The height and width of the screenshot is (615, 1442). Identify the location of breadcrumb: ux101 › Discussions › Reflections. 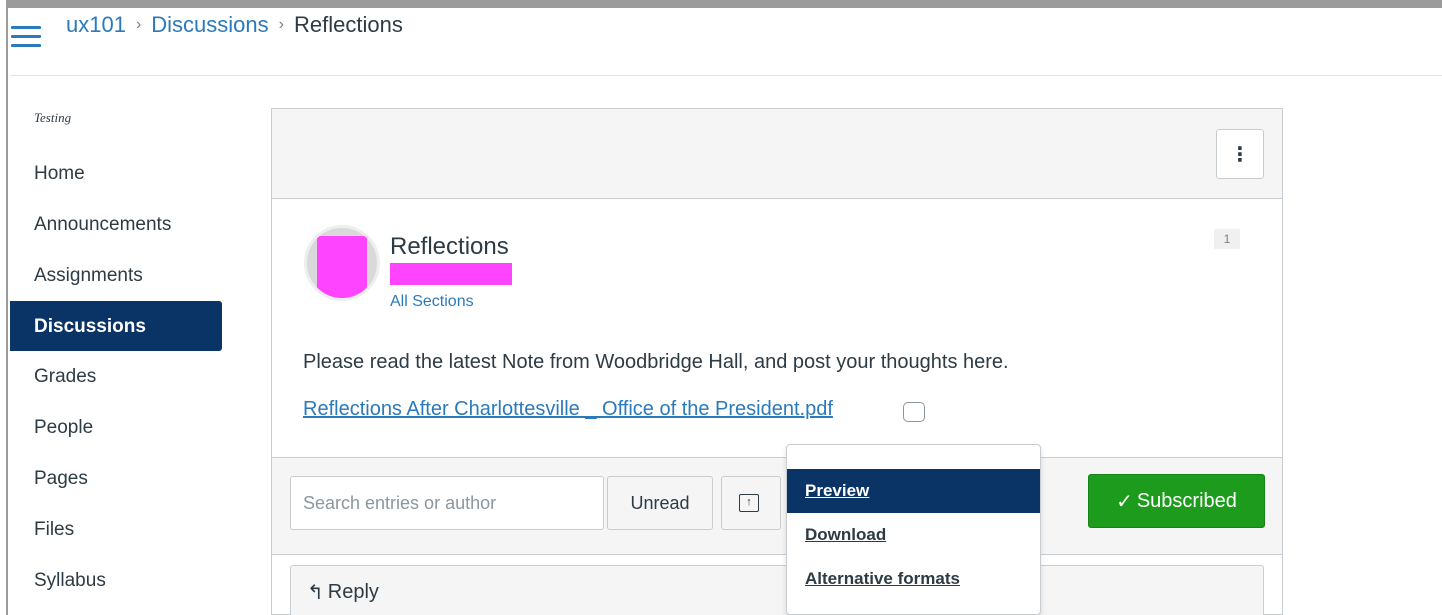
(234, 25).